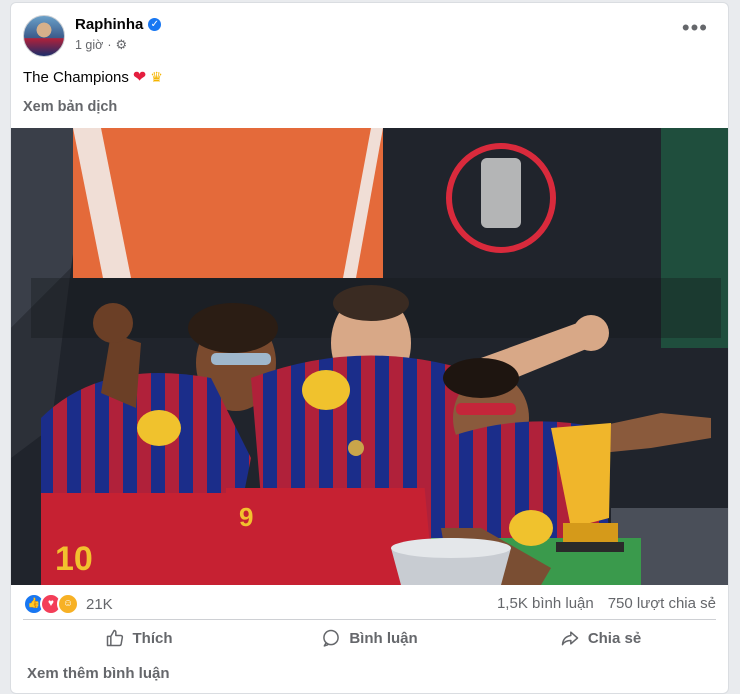  I want to click on share-button: Chia sẻ, so click(600, 638).